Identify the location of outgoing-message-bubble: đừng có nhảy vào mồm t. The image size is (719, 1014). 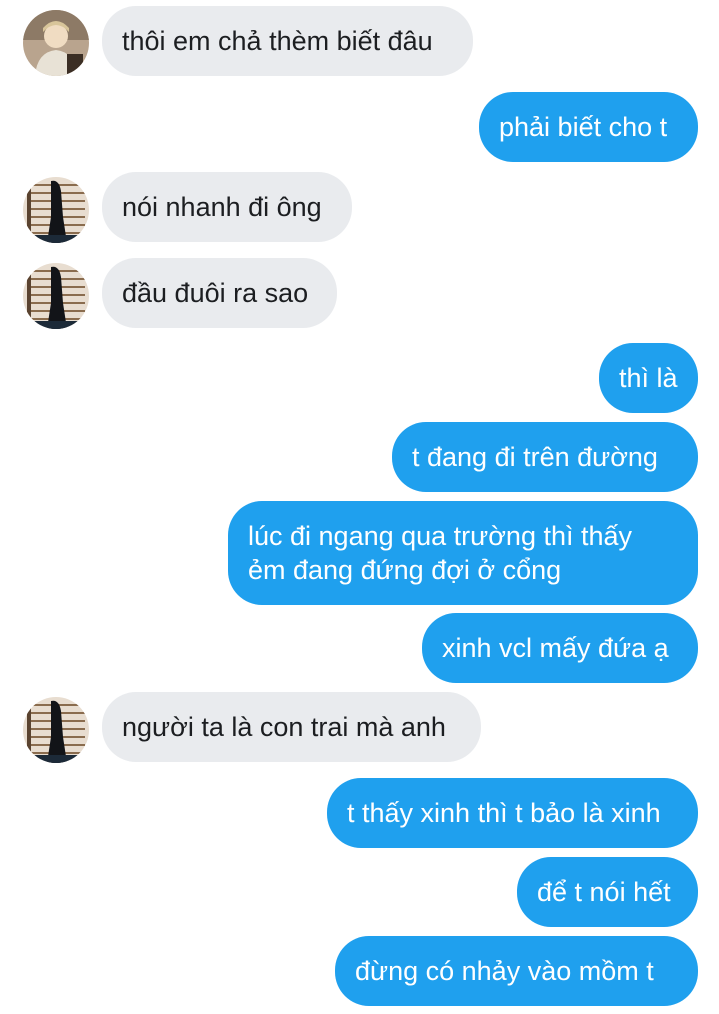
(516, 971).